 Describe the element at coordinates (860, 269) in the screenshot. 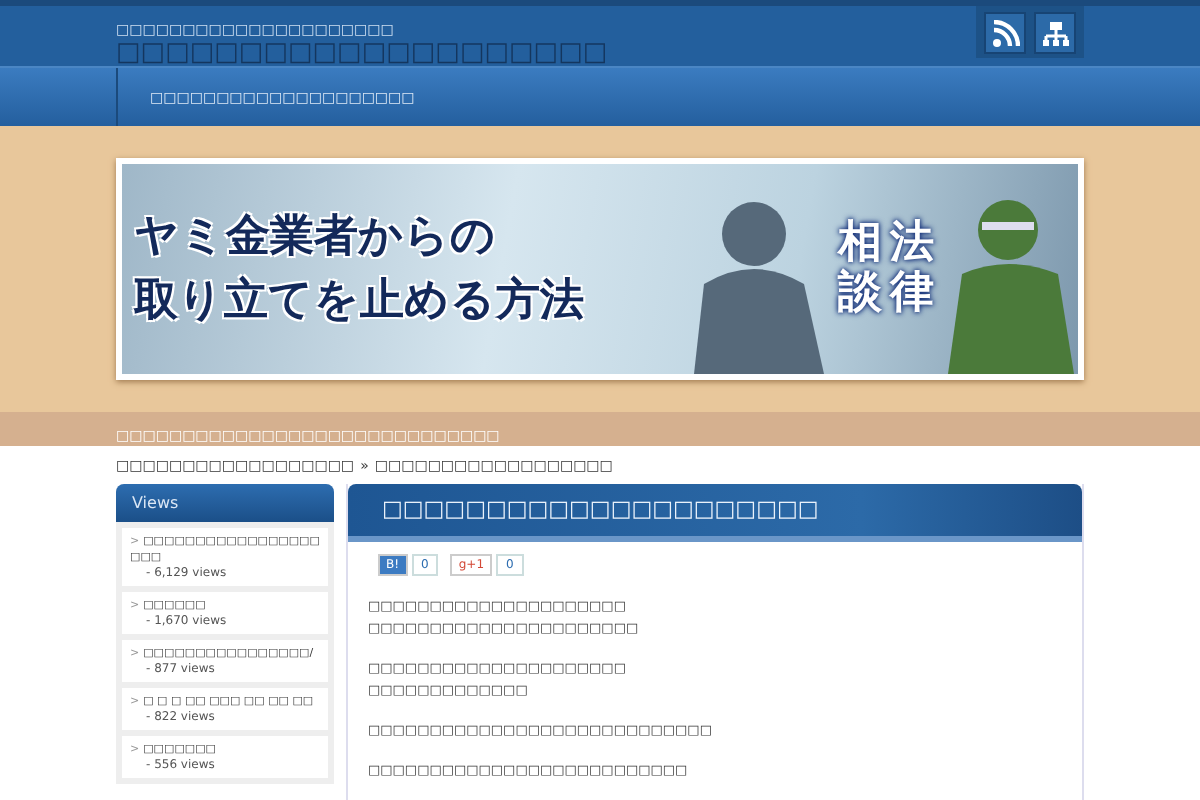

I see `banner-vertical-text: 相談` at that location.